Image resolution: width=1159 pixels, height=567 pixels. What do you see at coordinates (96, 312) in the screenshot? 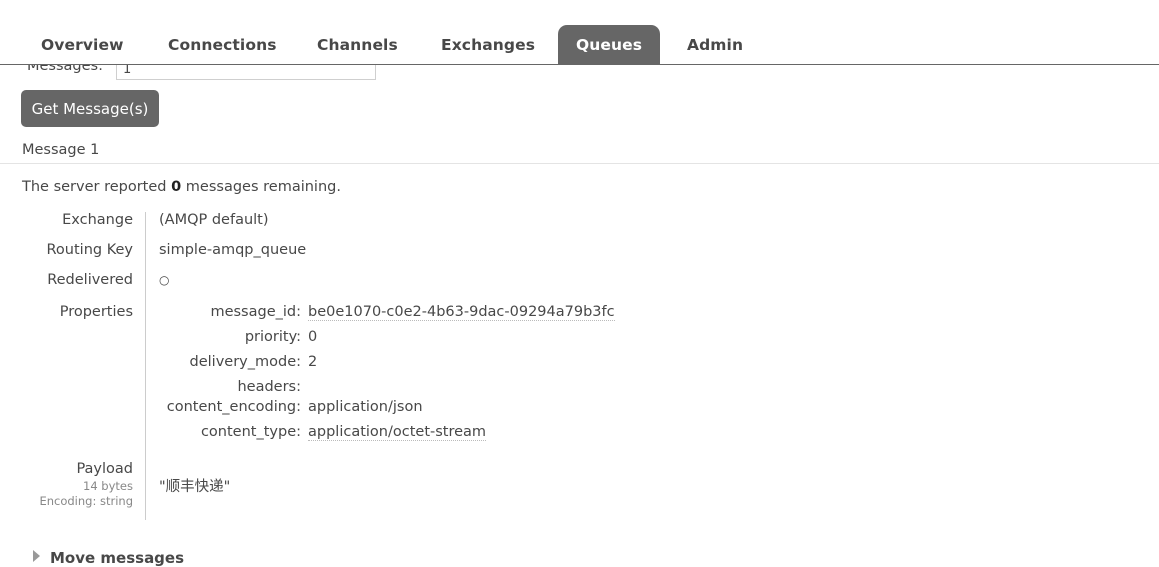
I see `properties-label: Properties` at bounding box center [96, 312].